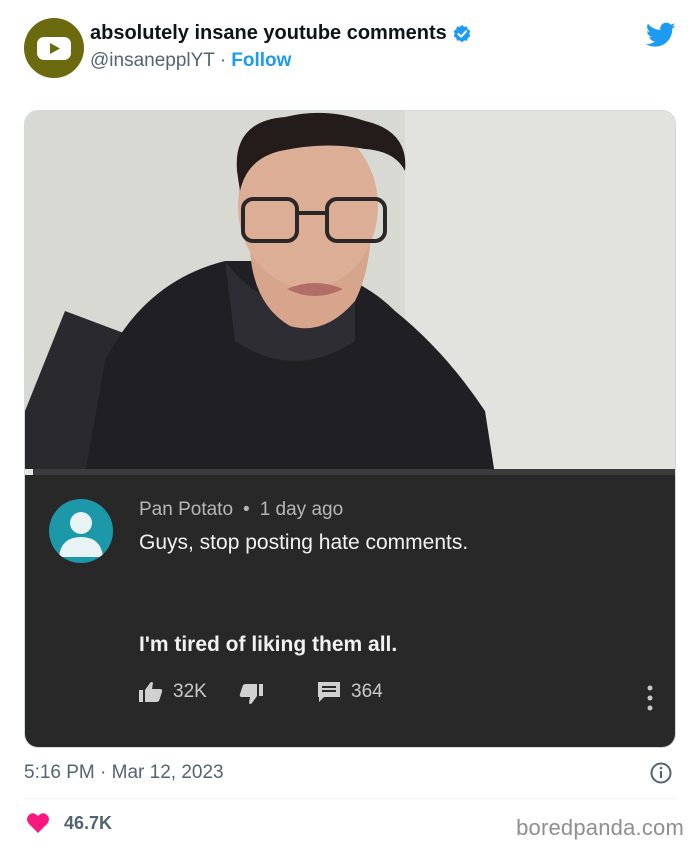  I want to click on youtube-icon, so click(54, 48).